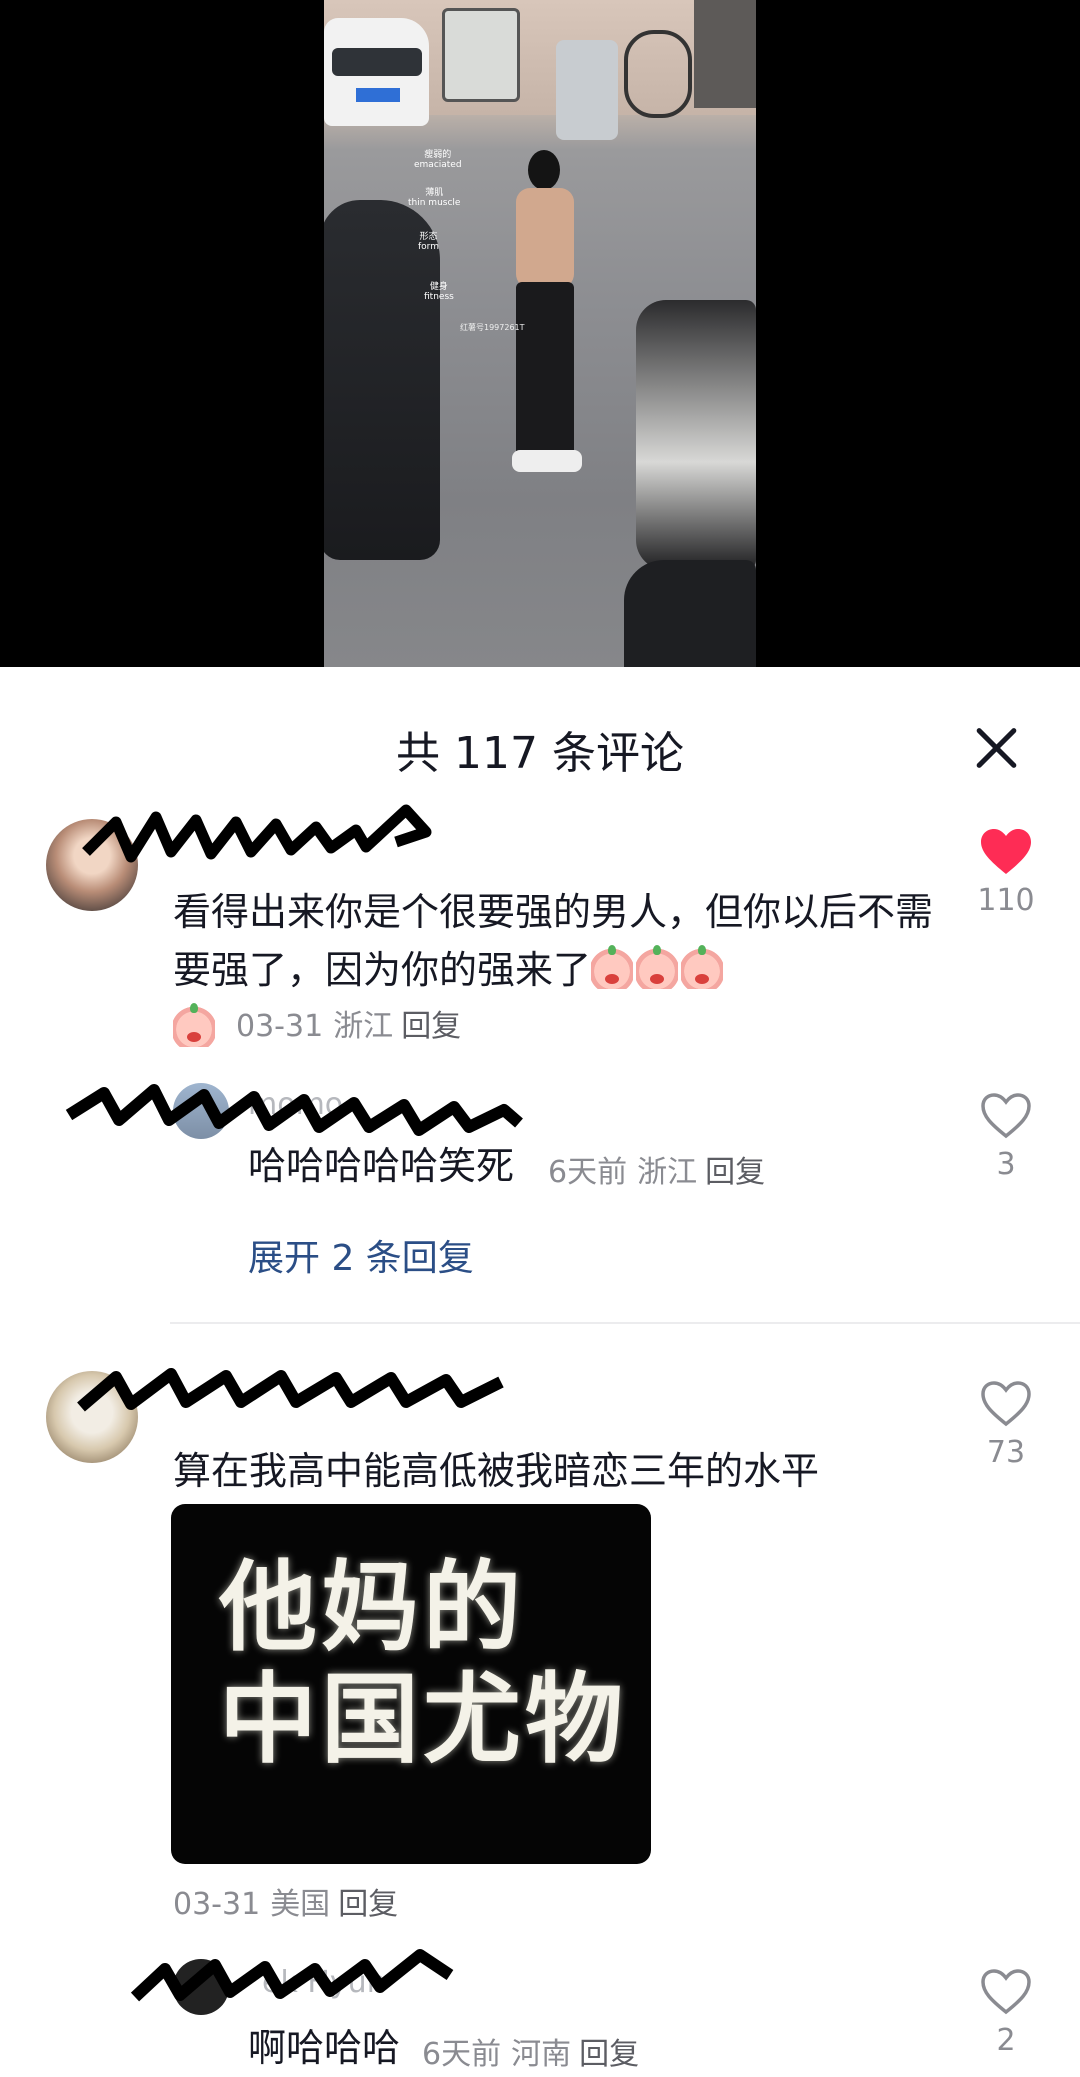  I want to click on like-button: 73, so click(1006, 1424).